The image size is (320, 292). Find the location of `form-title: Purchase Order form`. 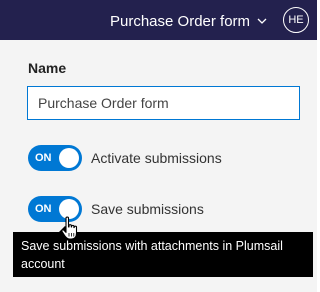

form-title: Purchase Order form is located at coordinates (180, 21).